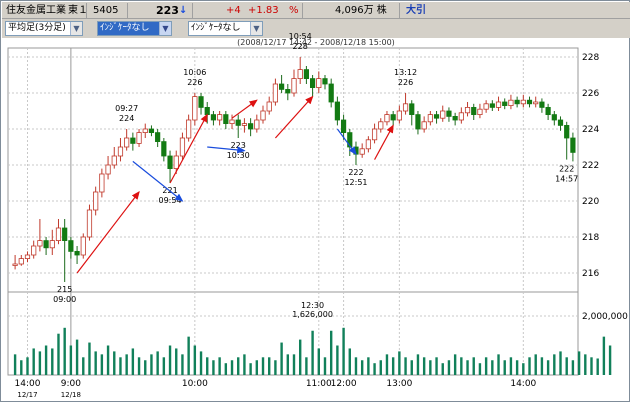  Describe the element at coordinates (195, 384) in the screenshot. I see `x-tick-label: 10:00` at that location.